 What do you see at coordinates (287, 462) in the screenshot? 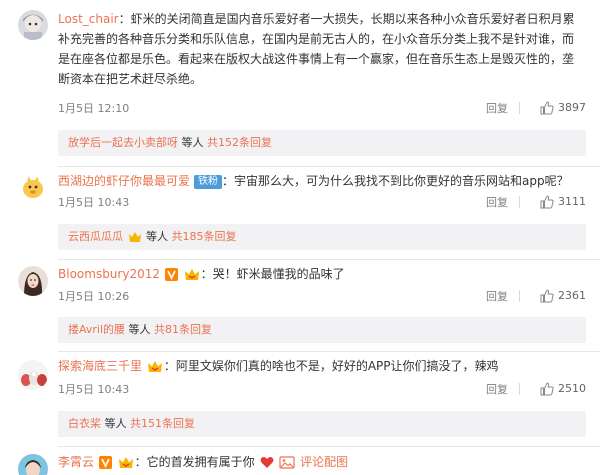
I see `image-icon` at bounding box center [287, 462].